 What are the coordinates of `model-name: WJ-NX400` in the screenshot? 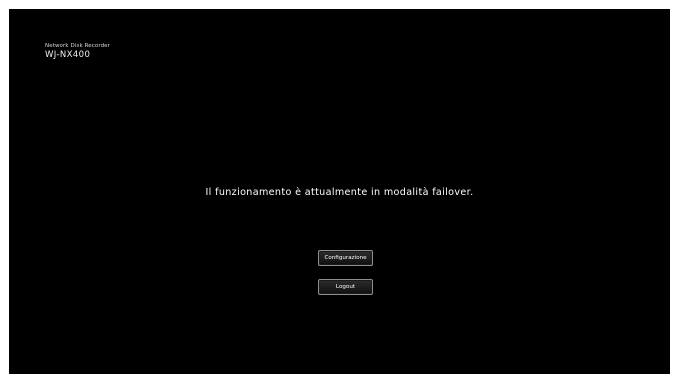 It's located at (68, 55).